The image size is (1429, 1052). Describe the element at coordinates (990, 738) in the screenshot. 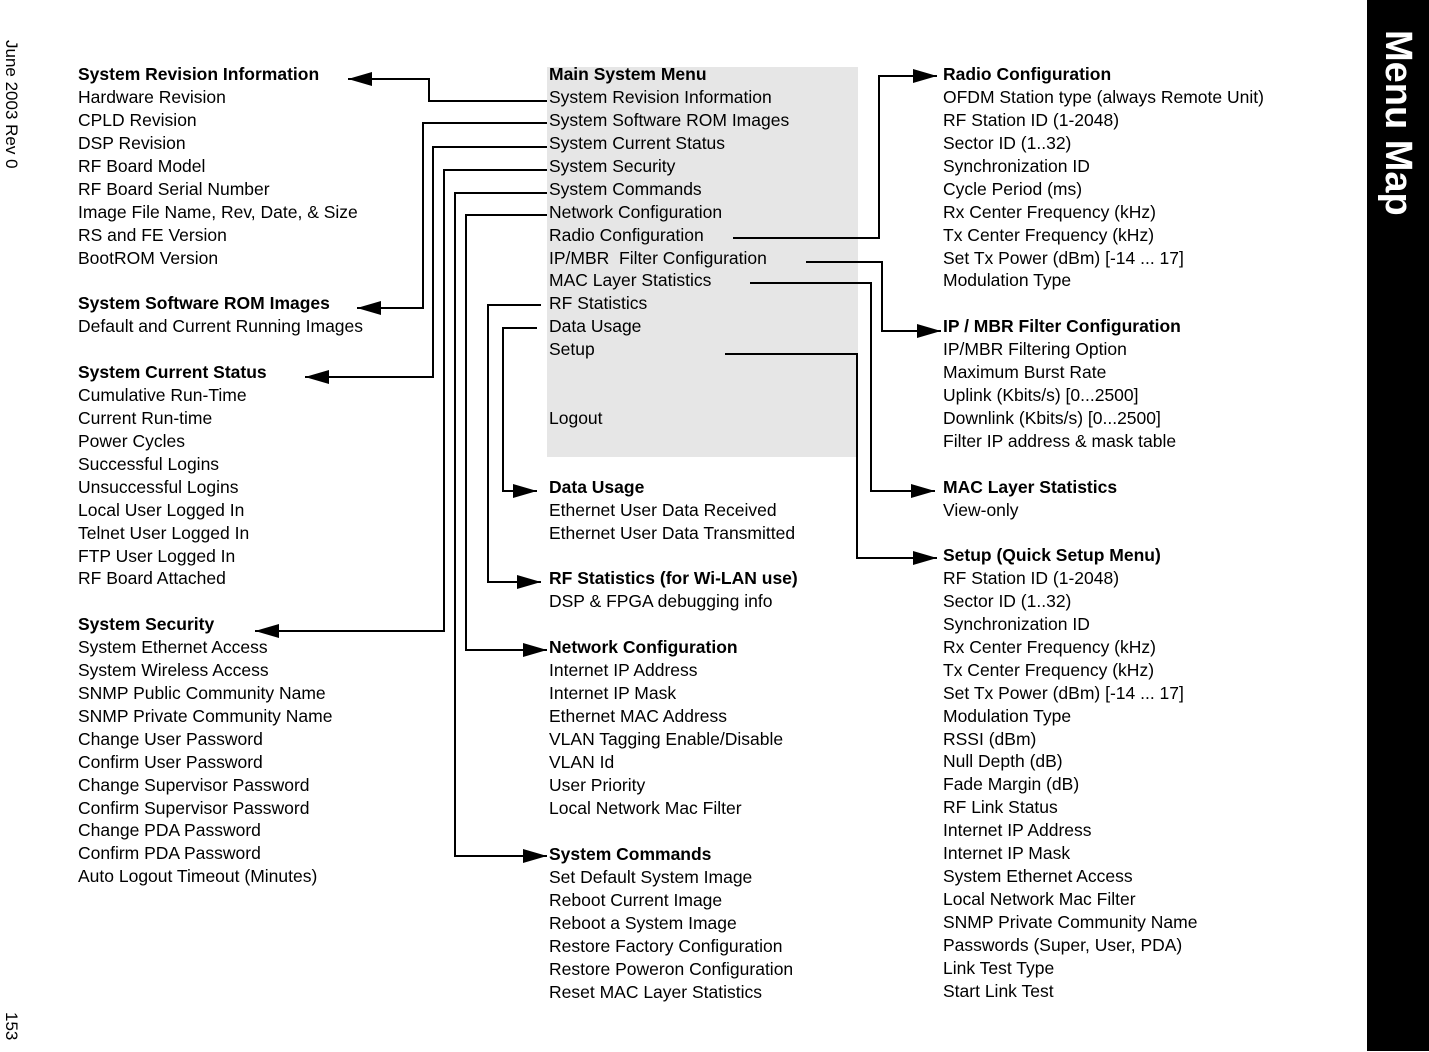

I see `submenu-item: RSSI (dBm)` at that location.